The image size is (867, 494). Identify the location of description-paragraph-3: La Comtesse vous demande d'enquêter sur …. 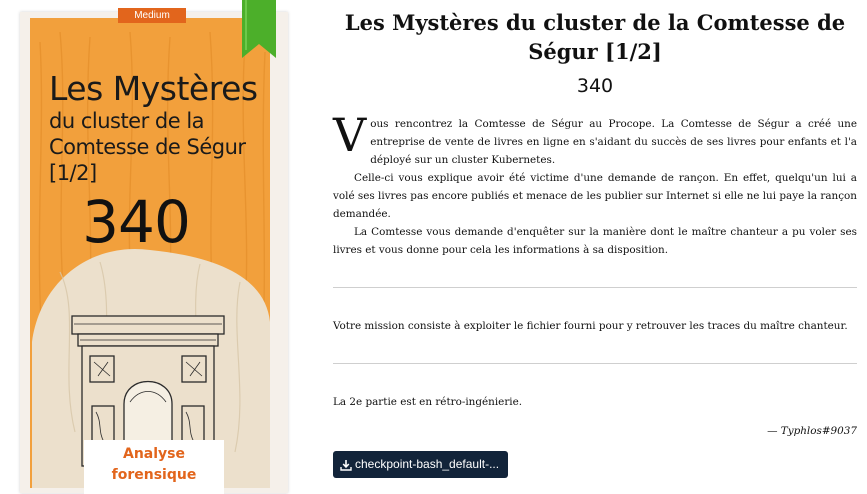
(595, 241).